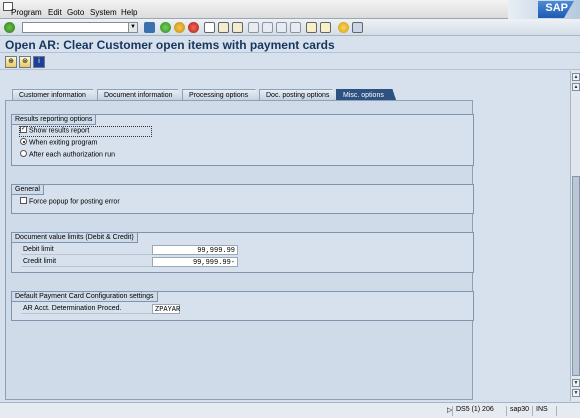 This screenshot has width=580, height=418. Describe the element at coordinates (129, 12) in the screenshot. I see `menu-help: Help` at that location.